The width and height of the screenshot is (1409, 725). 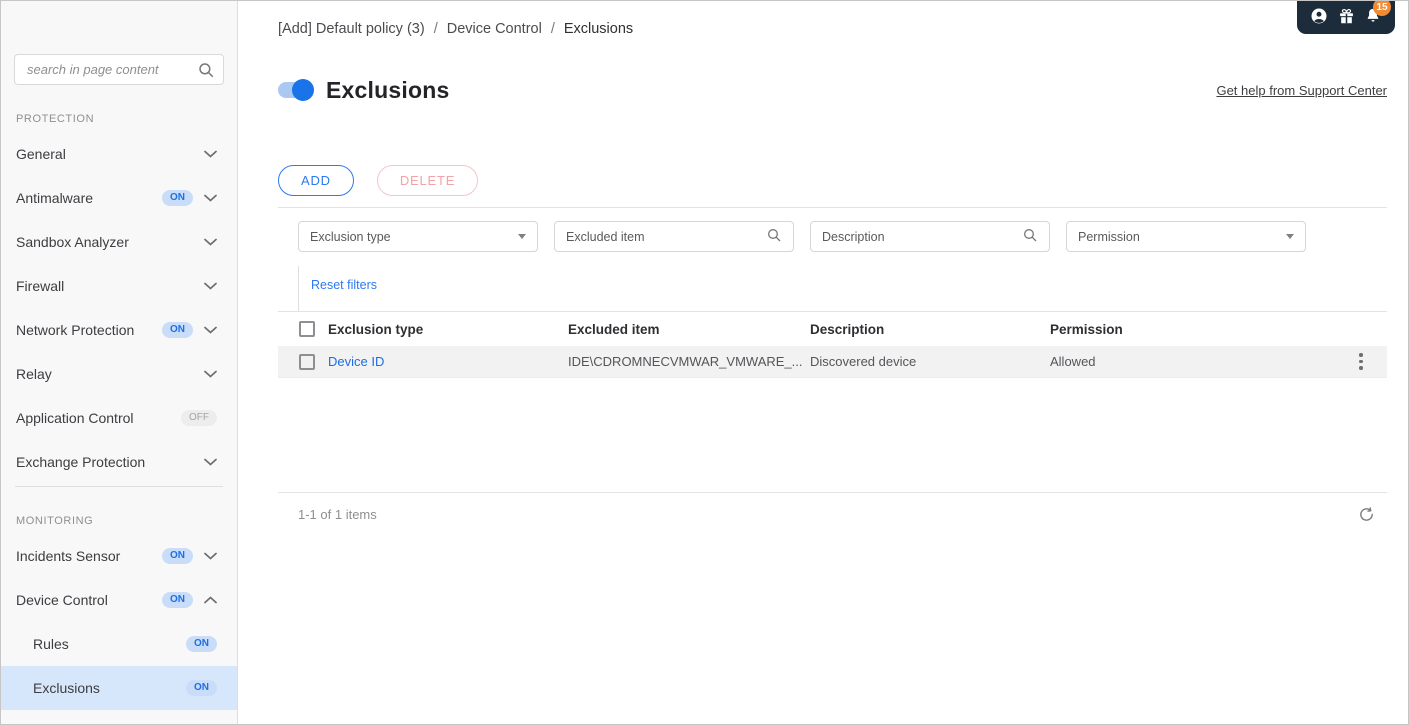 I want to click on exclusion-type-filter: Exclusion type, so click(x=418, y=236).